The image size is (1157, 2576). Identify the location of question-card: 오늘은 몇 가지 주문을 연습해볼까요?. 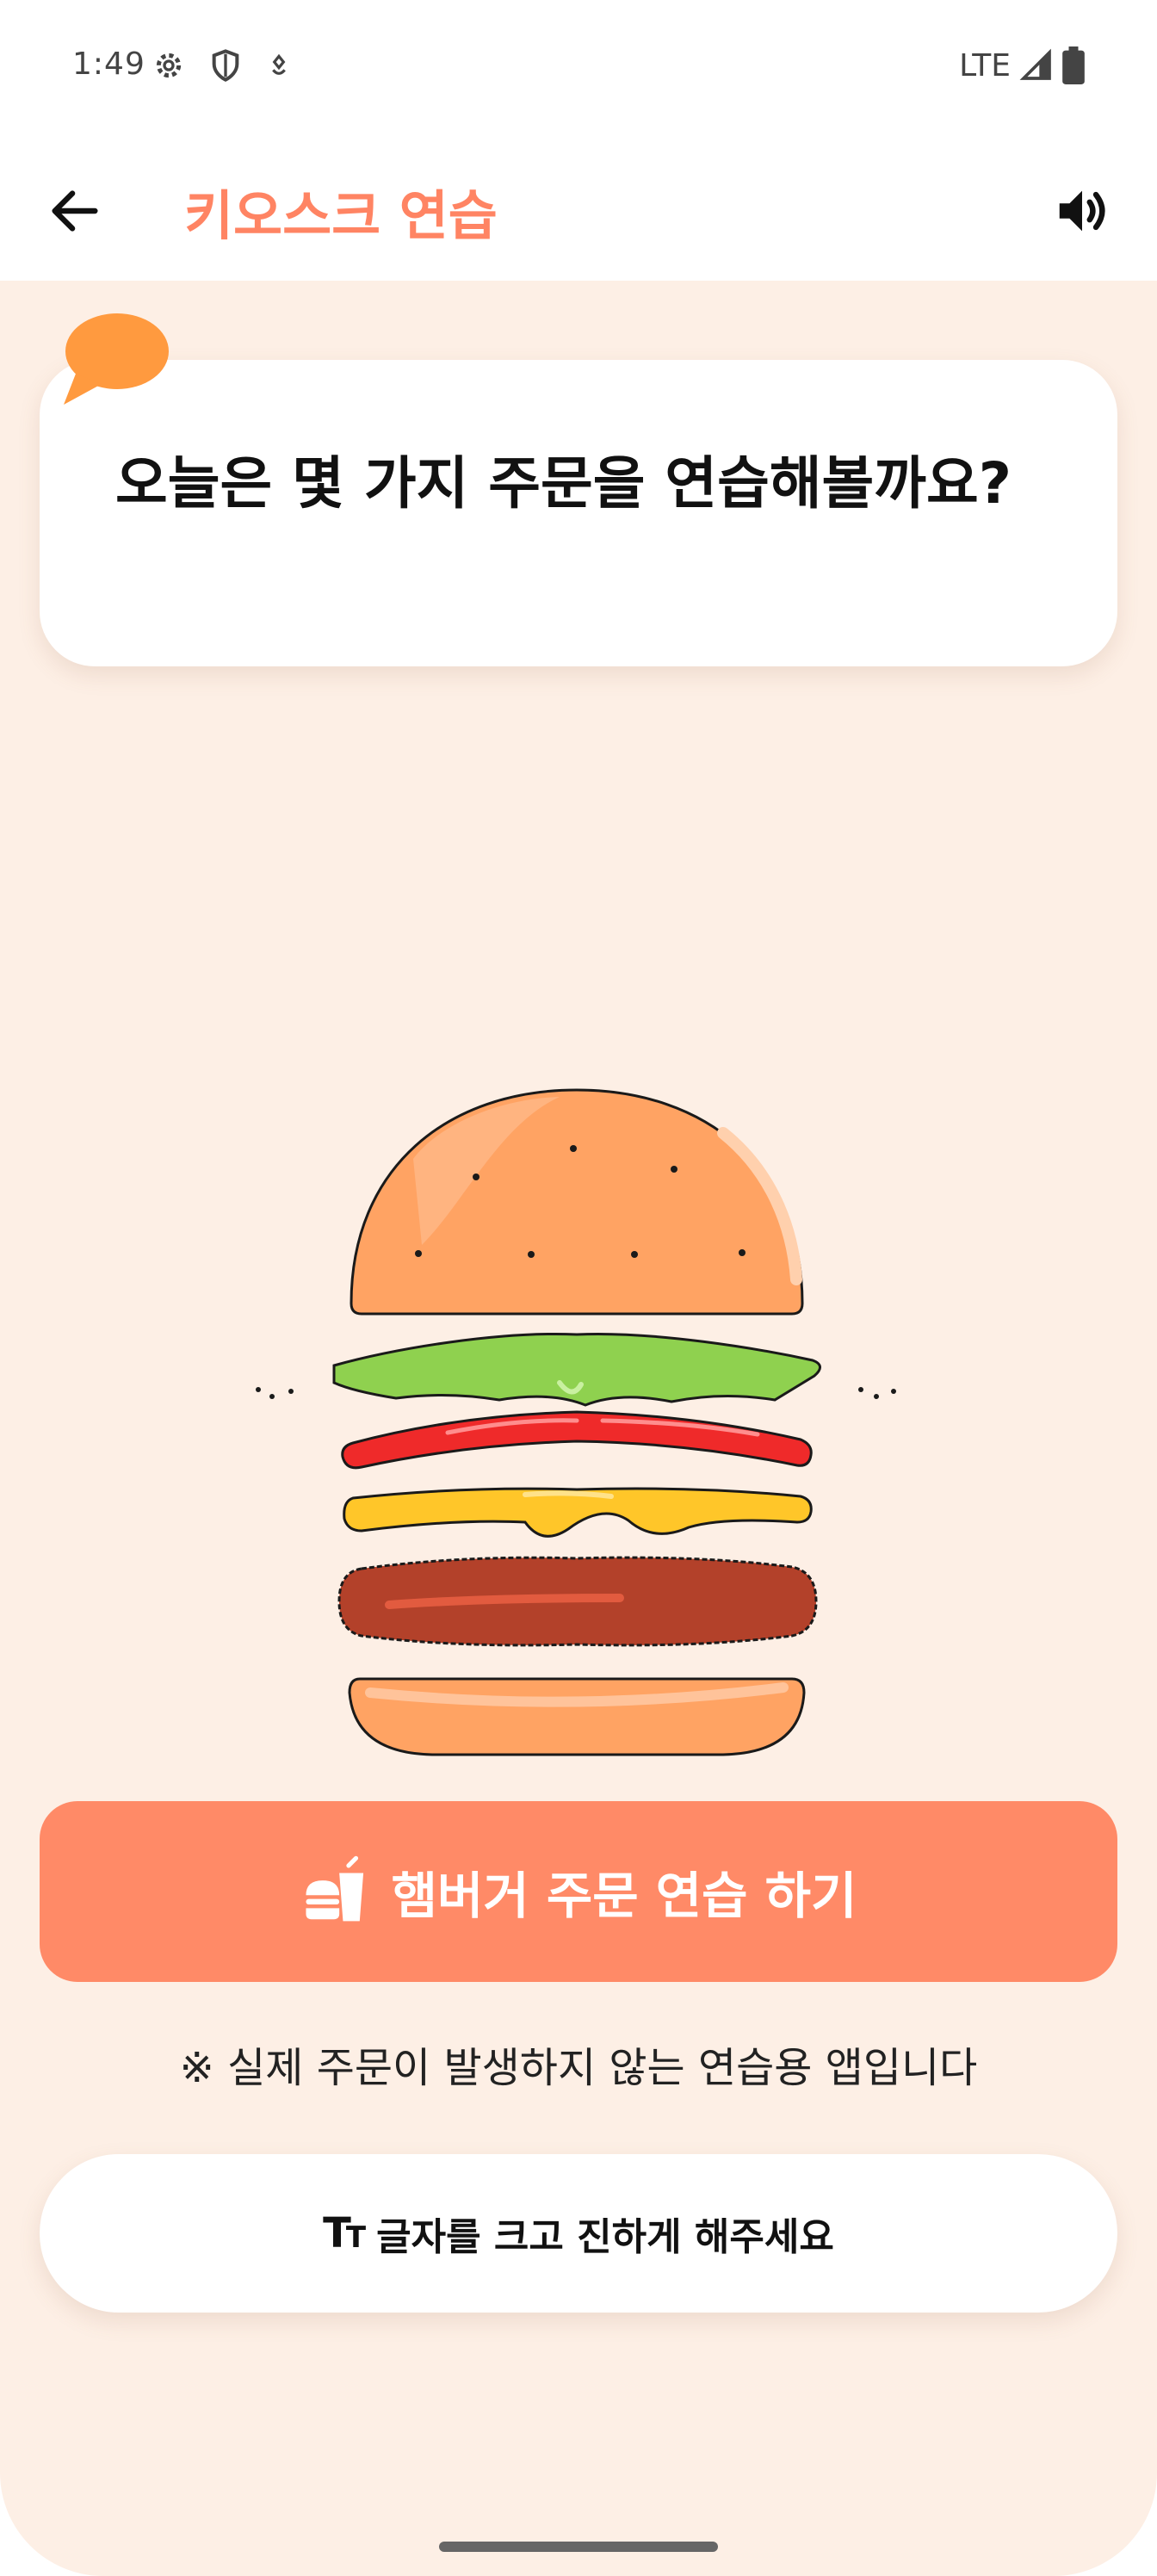
(579, 513).